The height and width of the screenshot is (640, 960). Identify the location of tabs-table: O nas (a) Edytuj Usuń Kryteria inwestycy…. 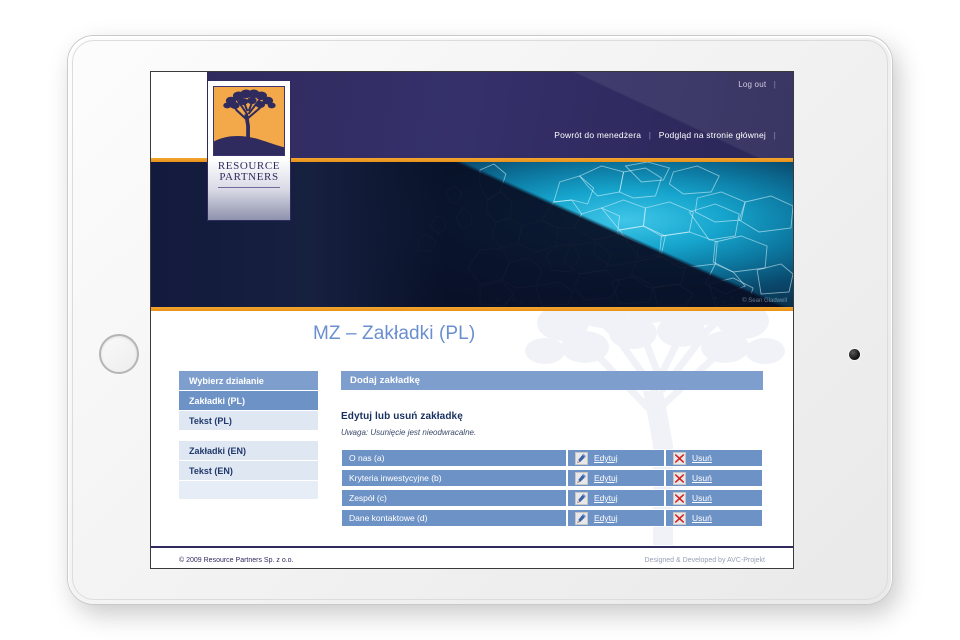
(552, 488).